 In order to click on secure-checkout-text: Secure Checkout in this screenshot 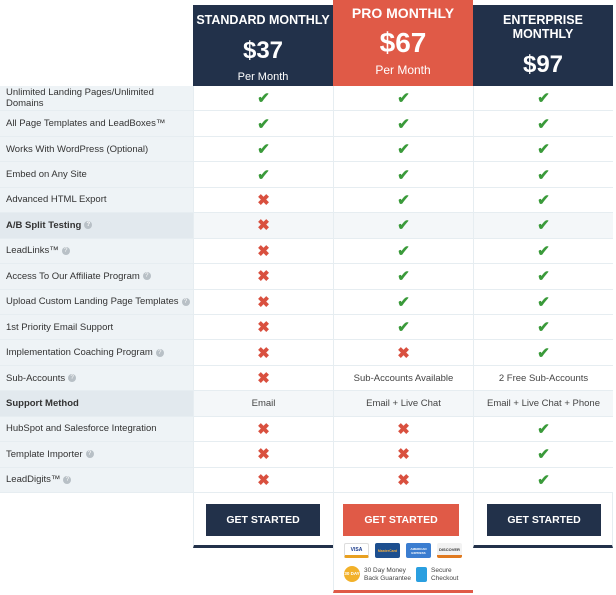, I will do `click(445, 574)`.